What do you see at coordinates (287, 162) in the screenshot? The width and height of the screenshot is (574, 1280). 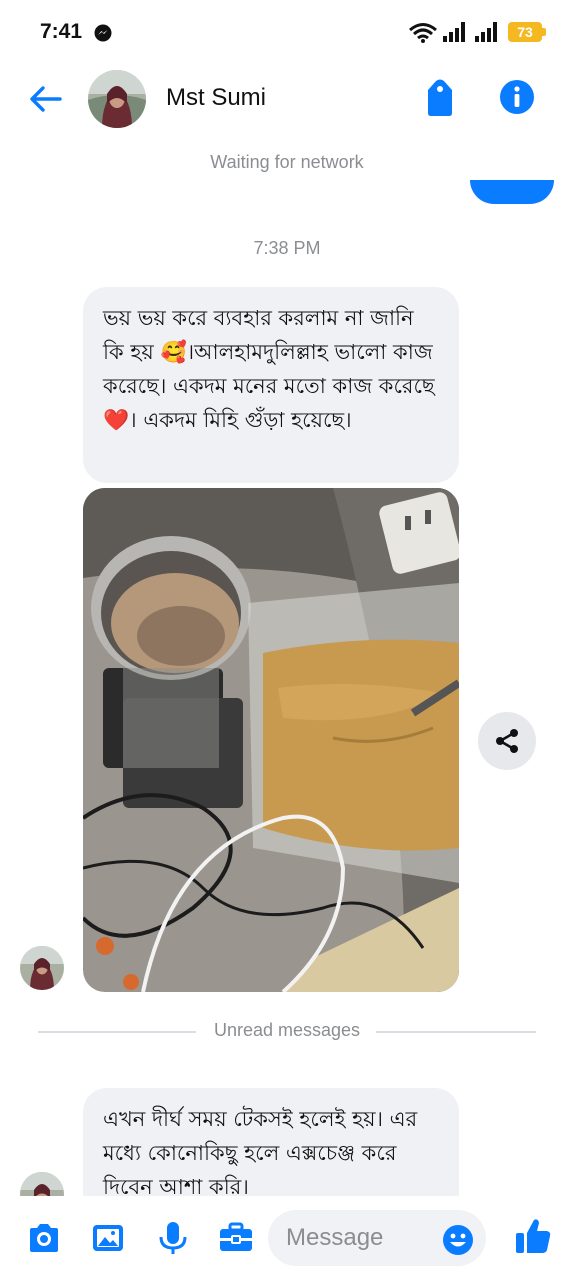 I see `network-status: Waiting for network` at bounding box center [287, 162].